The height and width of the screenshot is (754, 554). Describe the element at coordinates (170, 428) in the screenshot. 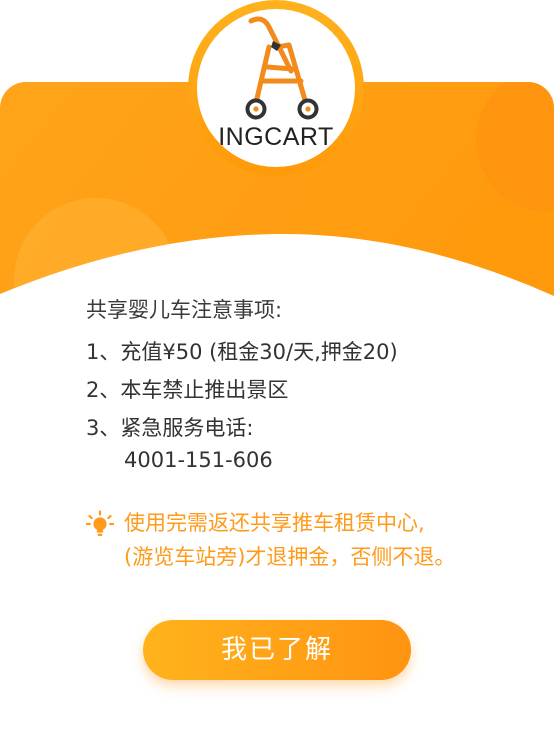

I see `notice-item-hotline: 3、紧急服务电话:` at that location.